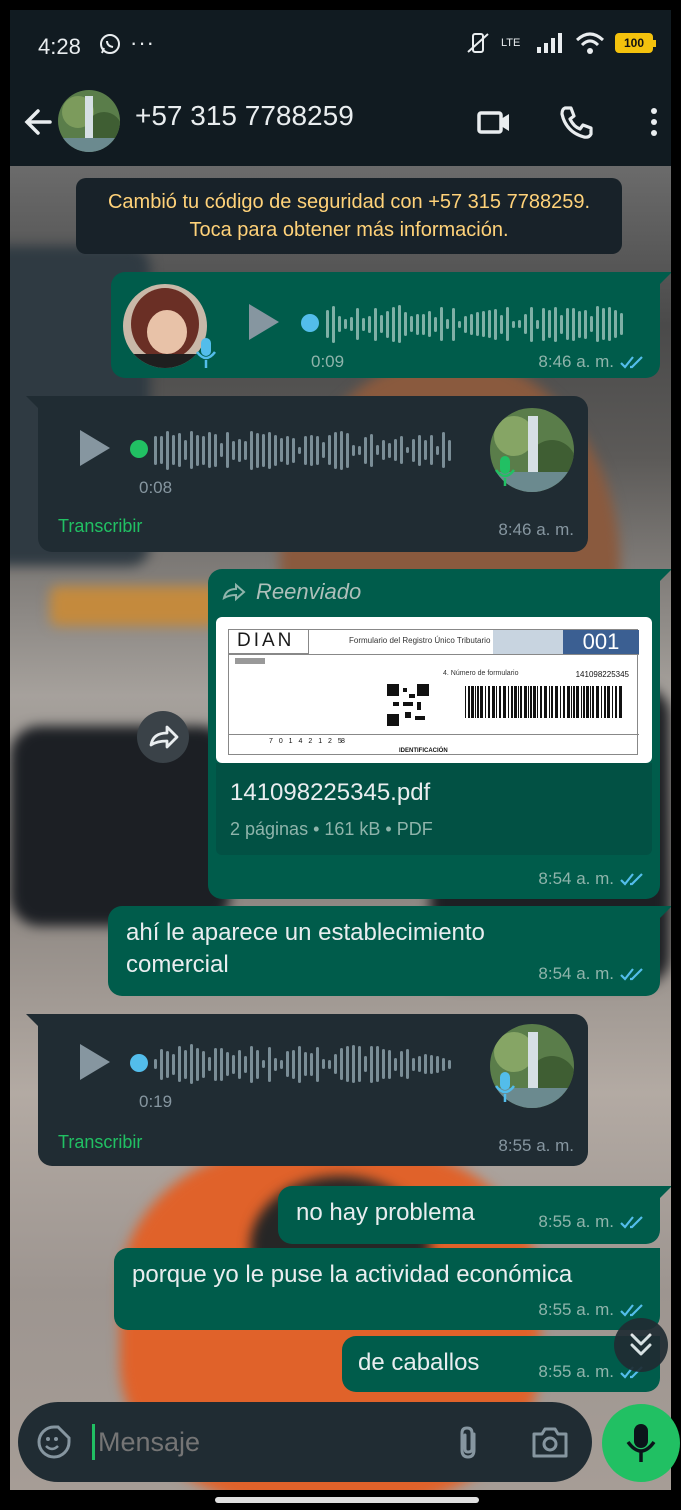 Image resolution: width=681 pixels, height=1510 pixels. What do you see at coordinates (89, 121) in the screenshot?
I see `contact-avatar` at bounding box center [89, 121].